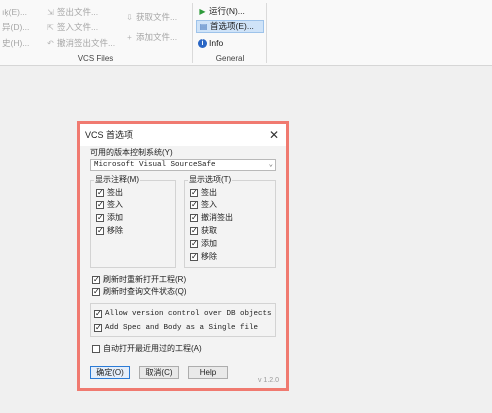  Describe the element at coordinates (109, 135) in the screenshot. I see `dialog-title: VCS 首选项` at that location.